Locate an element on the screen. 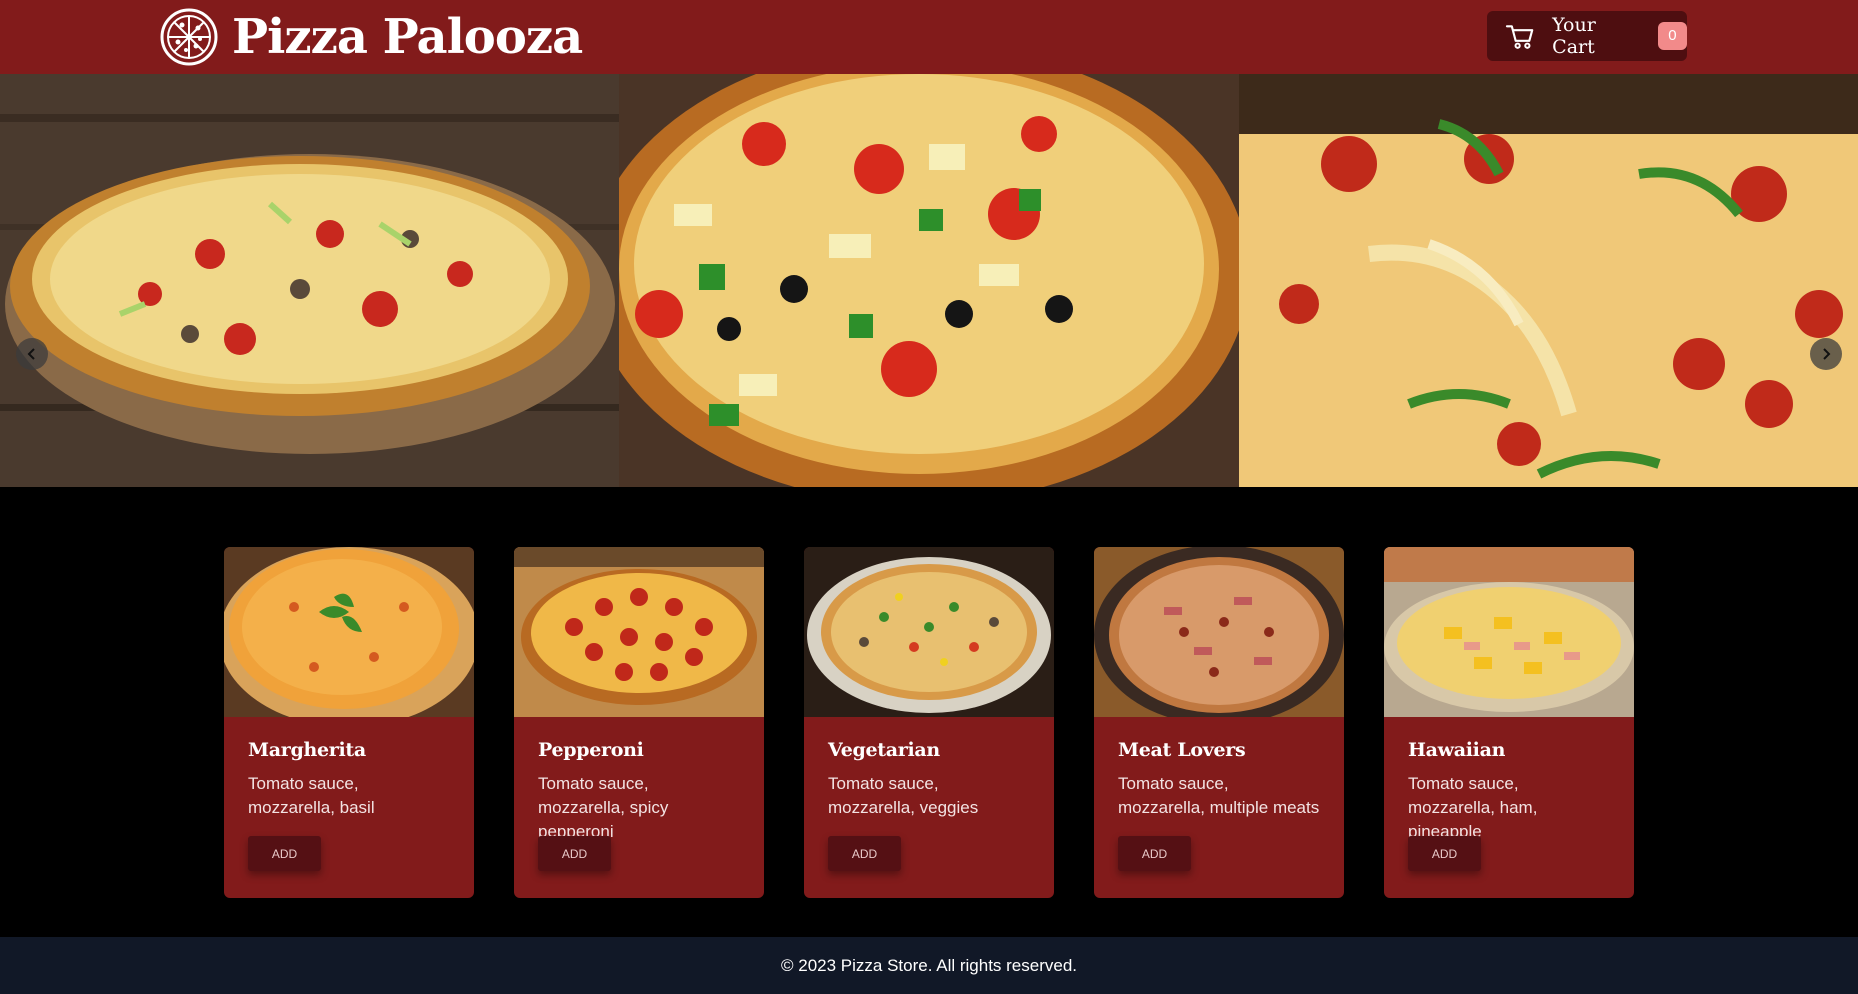  carousel-prev-button is located at coordinates (32, 354).